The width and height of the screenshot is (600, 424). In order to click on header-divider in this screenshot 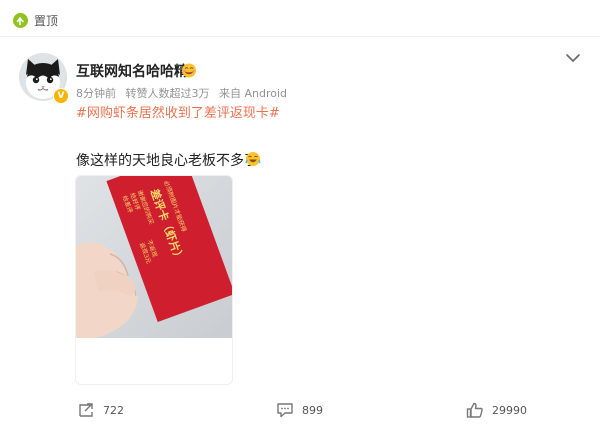, I will do `click(300, 36)`.